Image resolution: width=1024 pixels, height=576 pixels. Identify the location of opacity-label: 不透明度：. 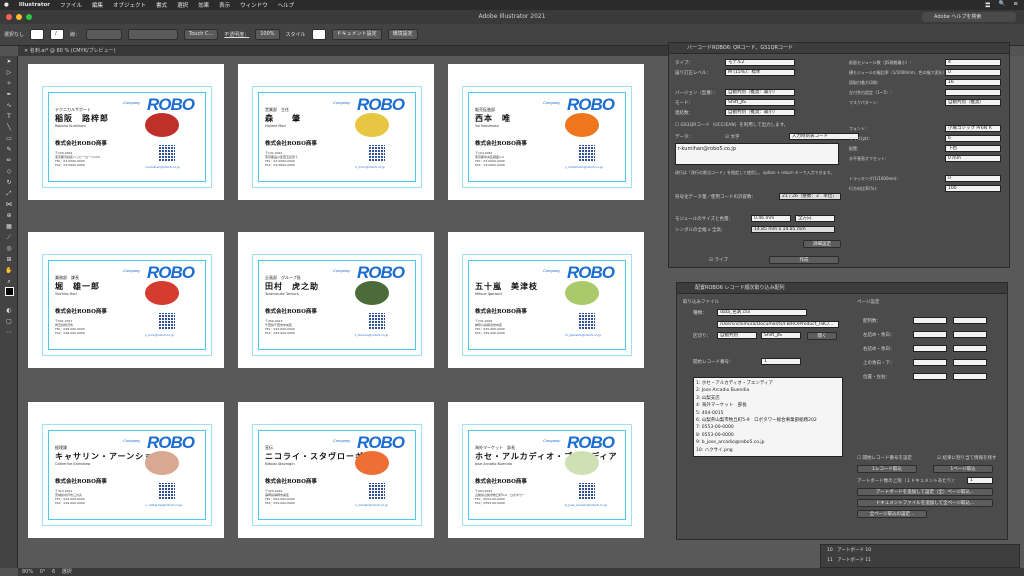
(236, 34).